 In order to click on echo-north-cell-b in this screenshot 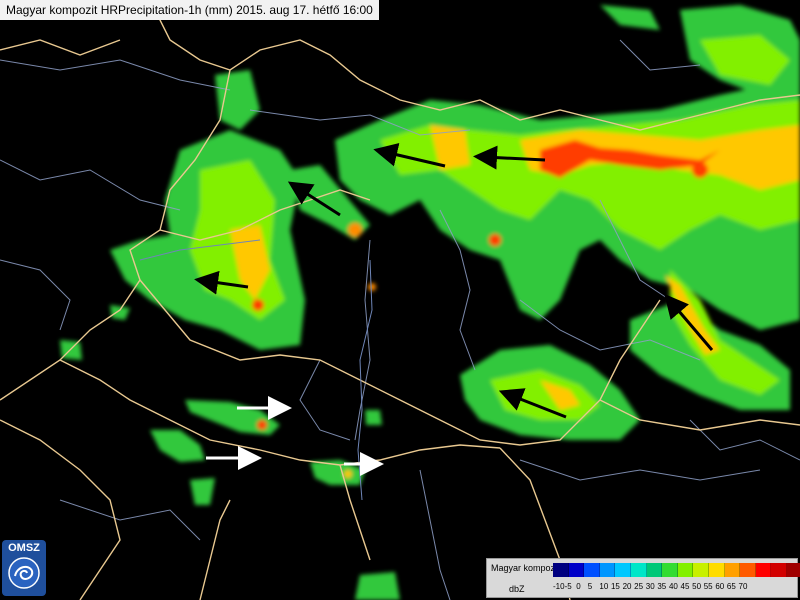, I will do `click(700, 170)`.